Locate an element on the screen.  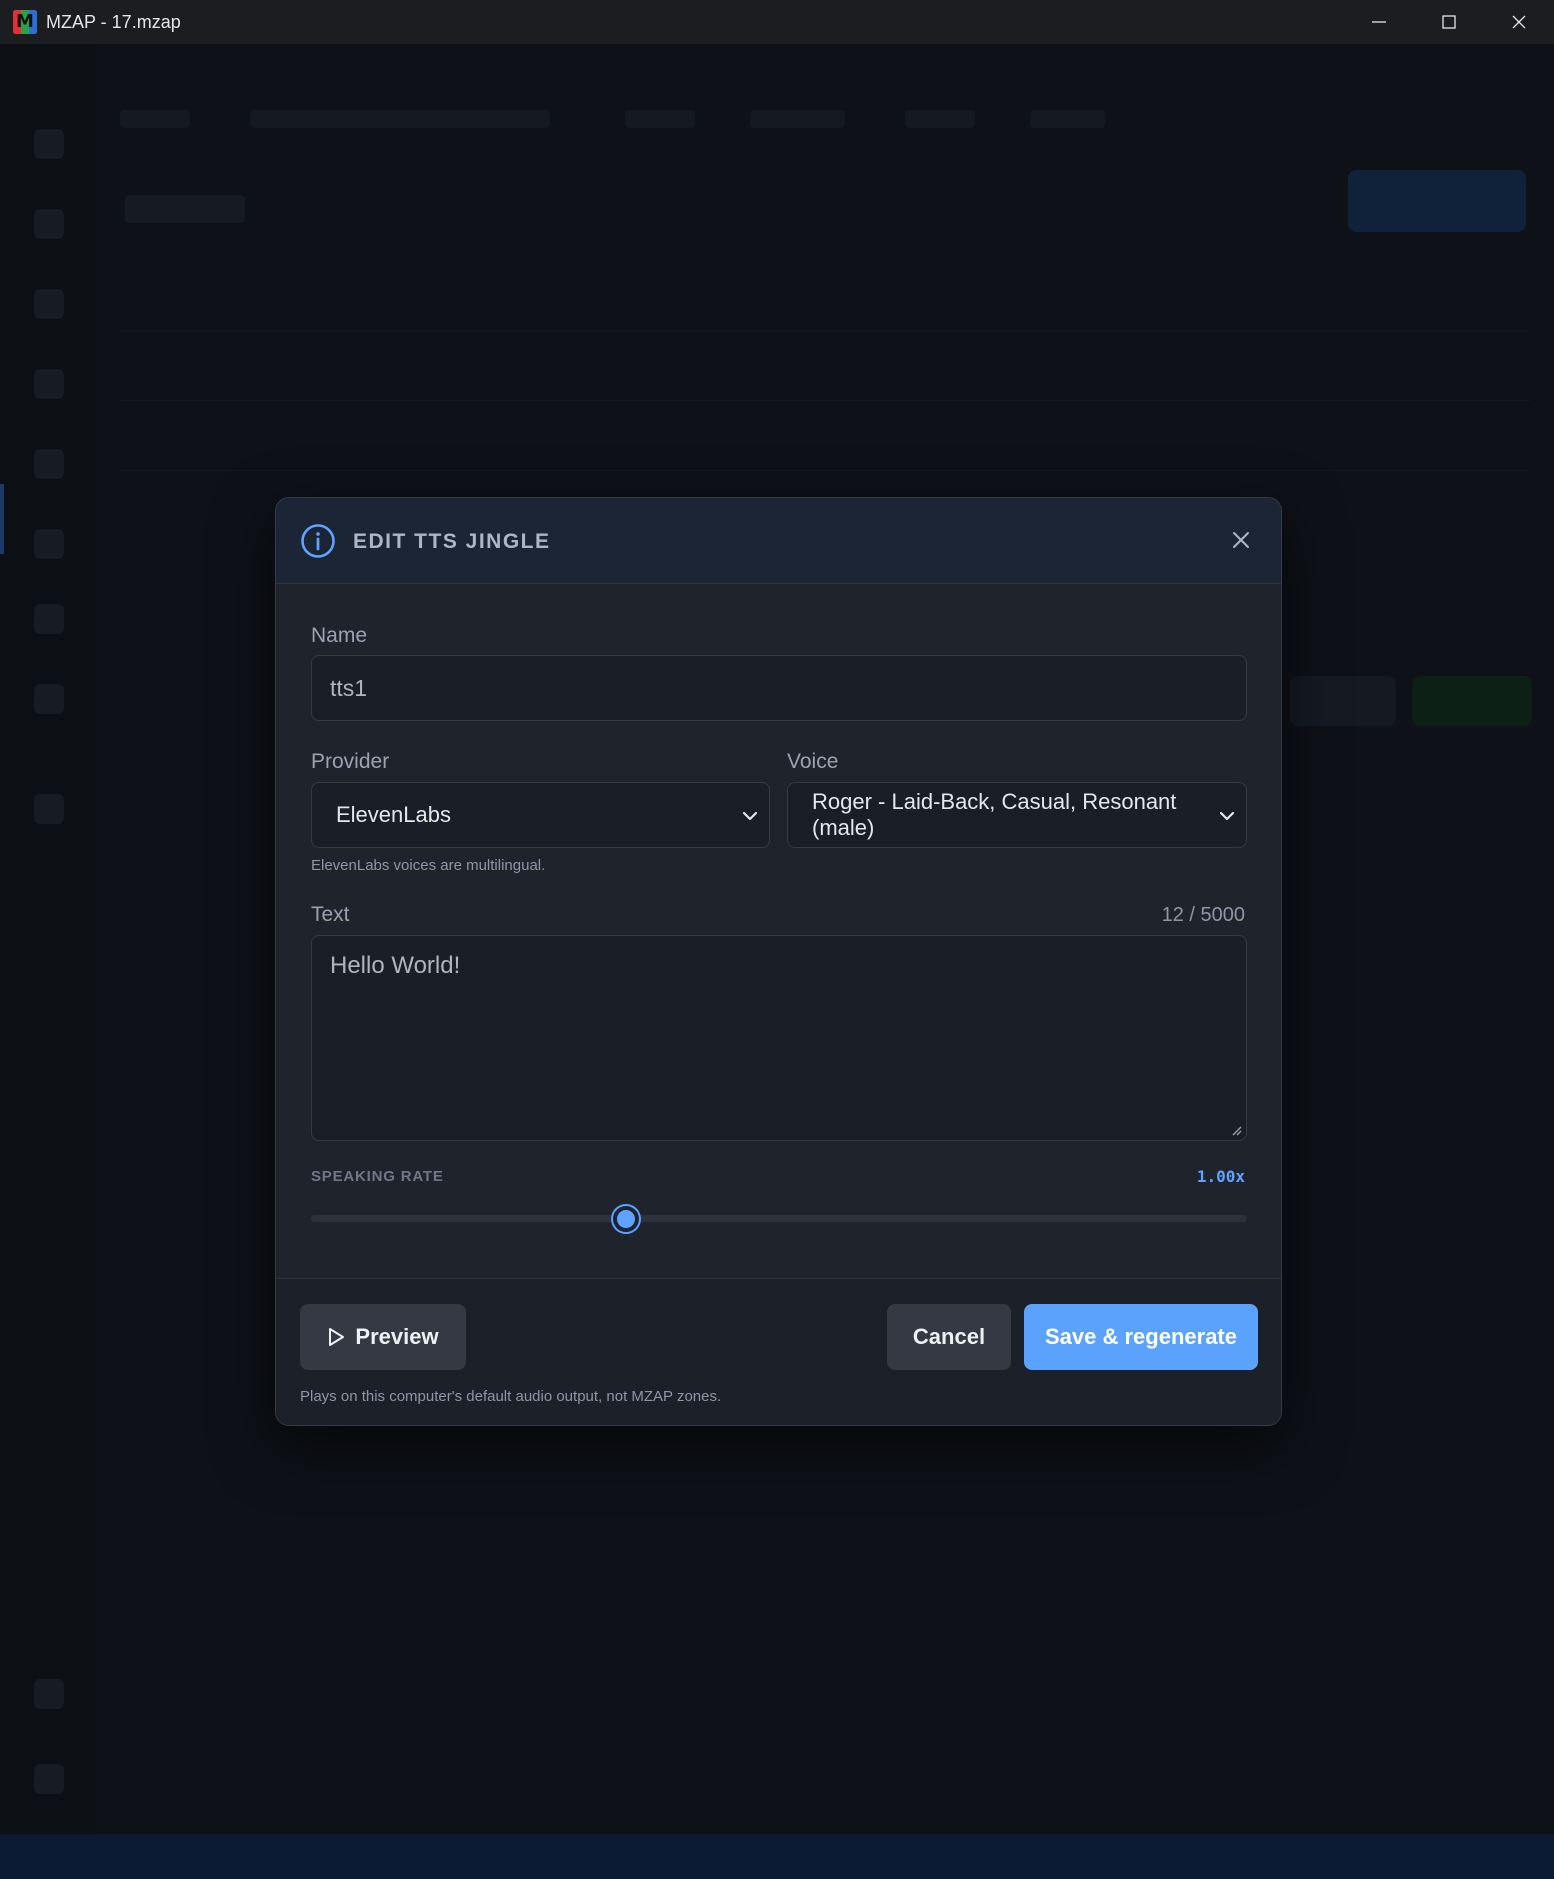
speaking-rate-slider-thumb is located at coordinates (626, 1219).